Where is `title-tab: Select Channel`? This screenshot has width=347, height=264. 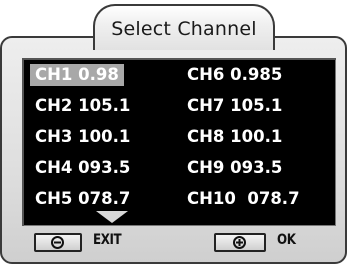
title-tab: Select Channel is located at coordinates (184, 27).